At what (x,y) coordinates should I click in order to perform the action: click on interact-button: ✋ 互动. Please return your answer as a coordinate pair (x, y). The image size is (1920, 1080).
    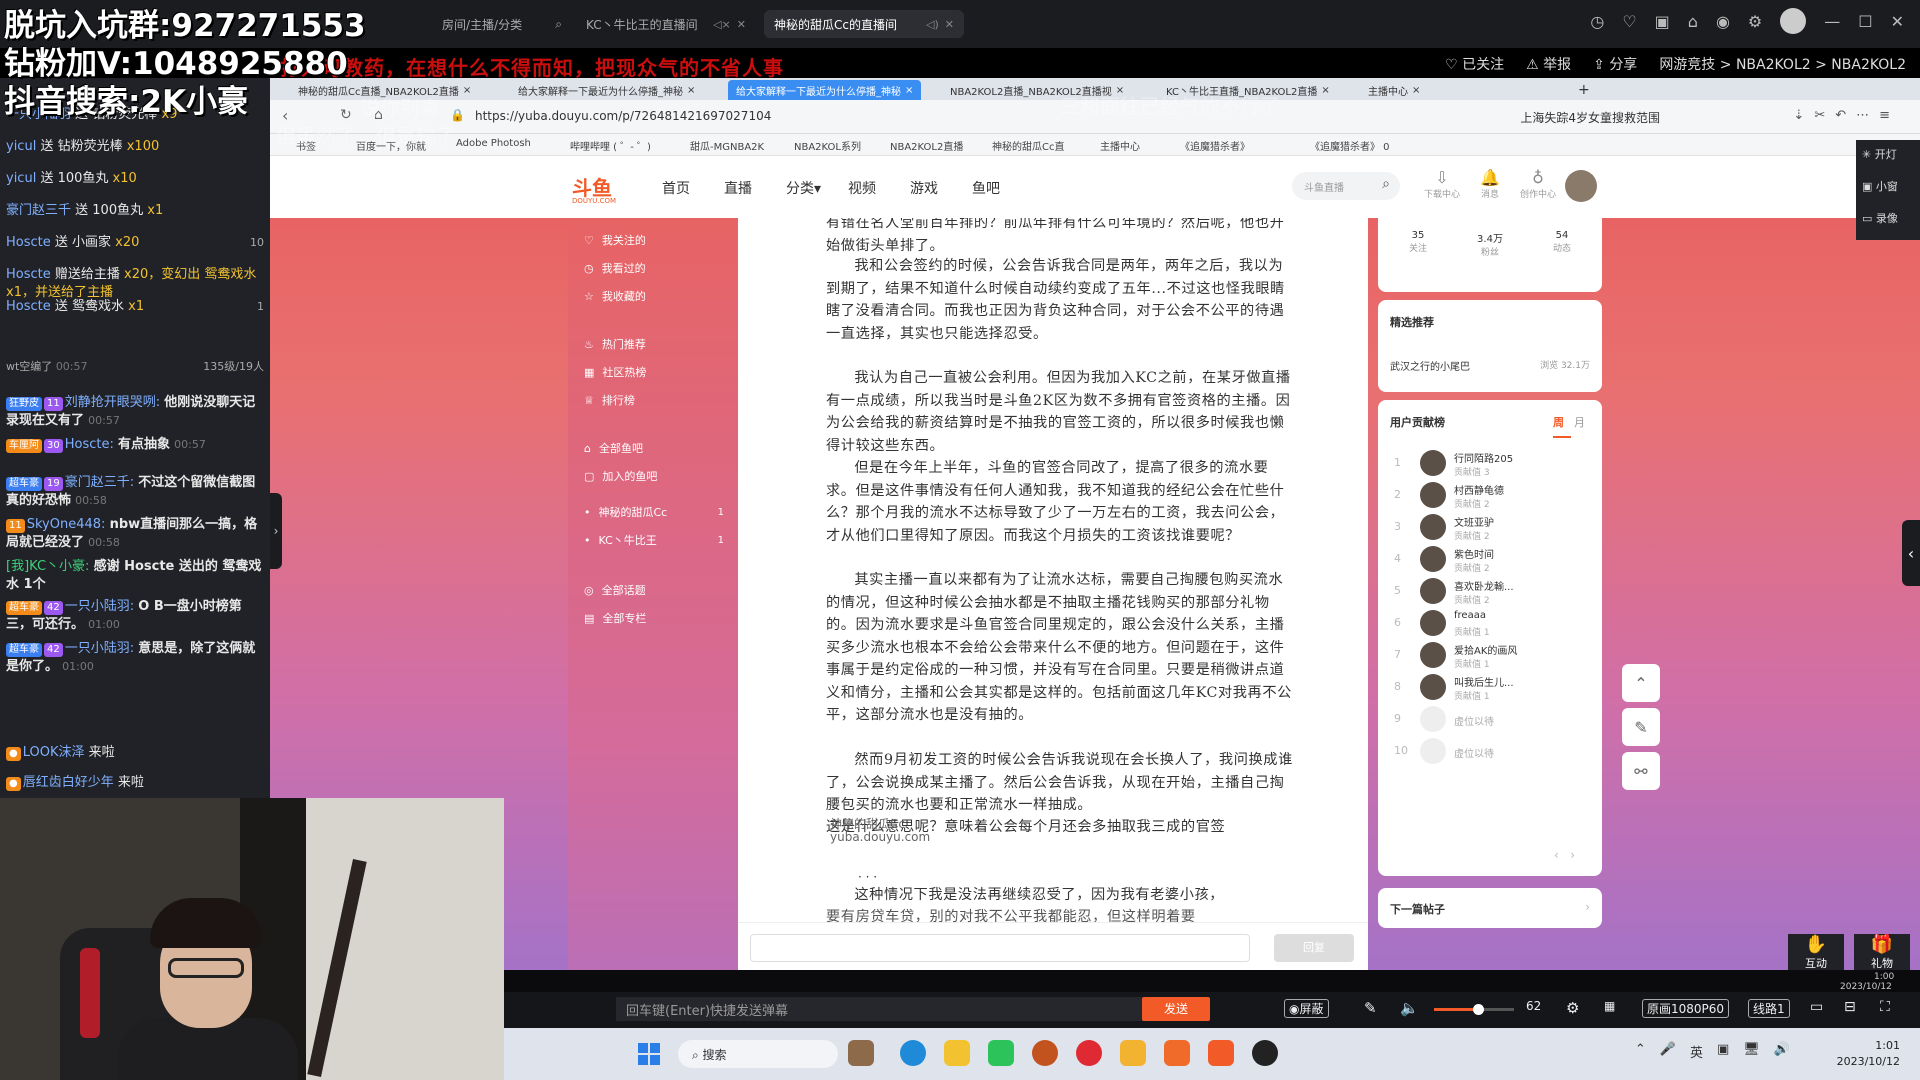
    Looking at the image, I should click on (1816, 954).